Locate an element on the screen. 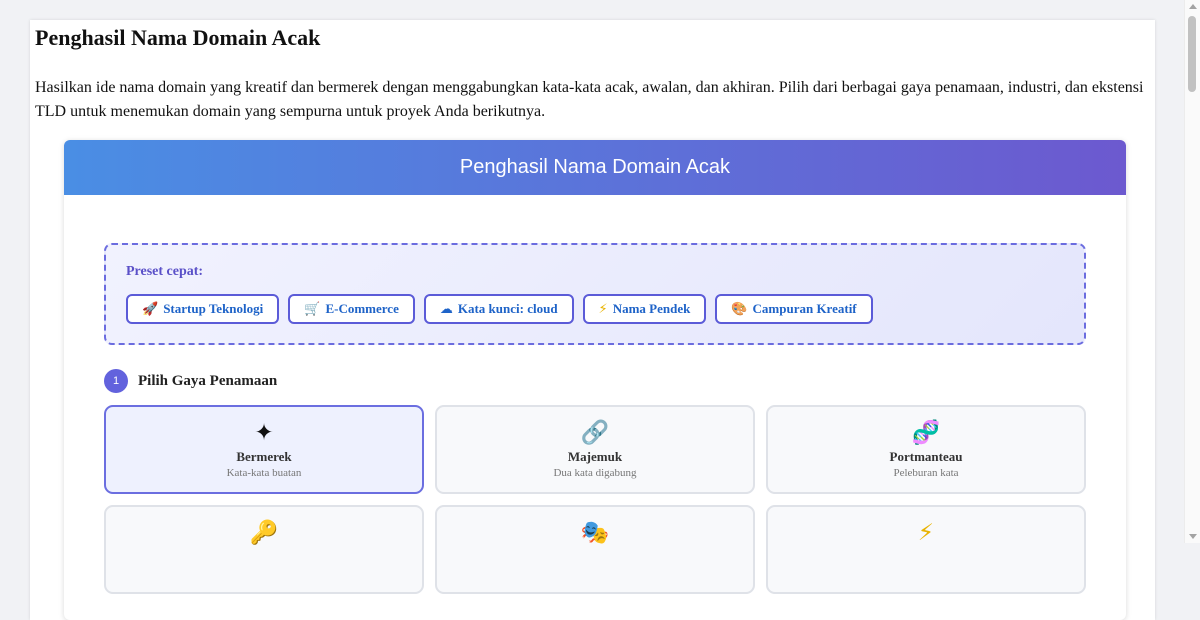  preset-cloud-keyword-button: ☁ Kata kunci: cloud is located at coordinates (498, 309).